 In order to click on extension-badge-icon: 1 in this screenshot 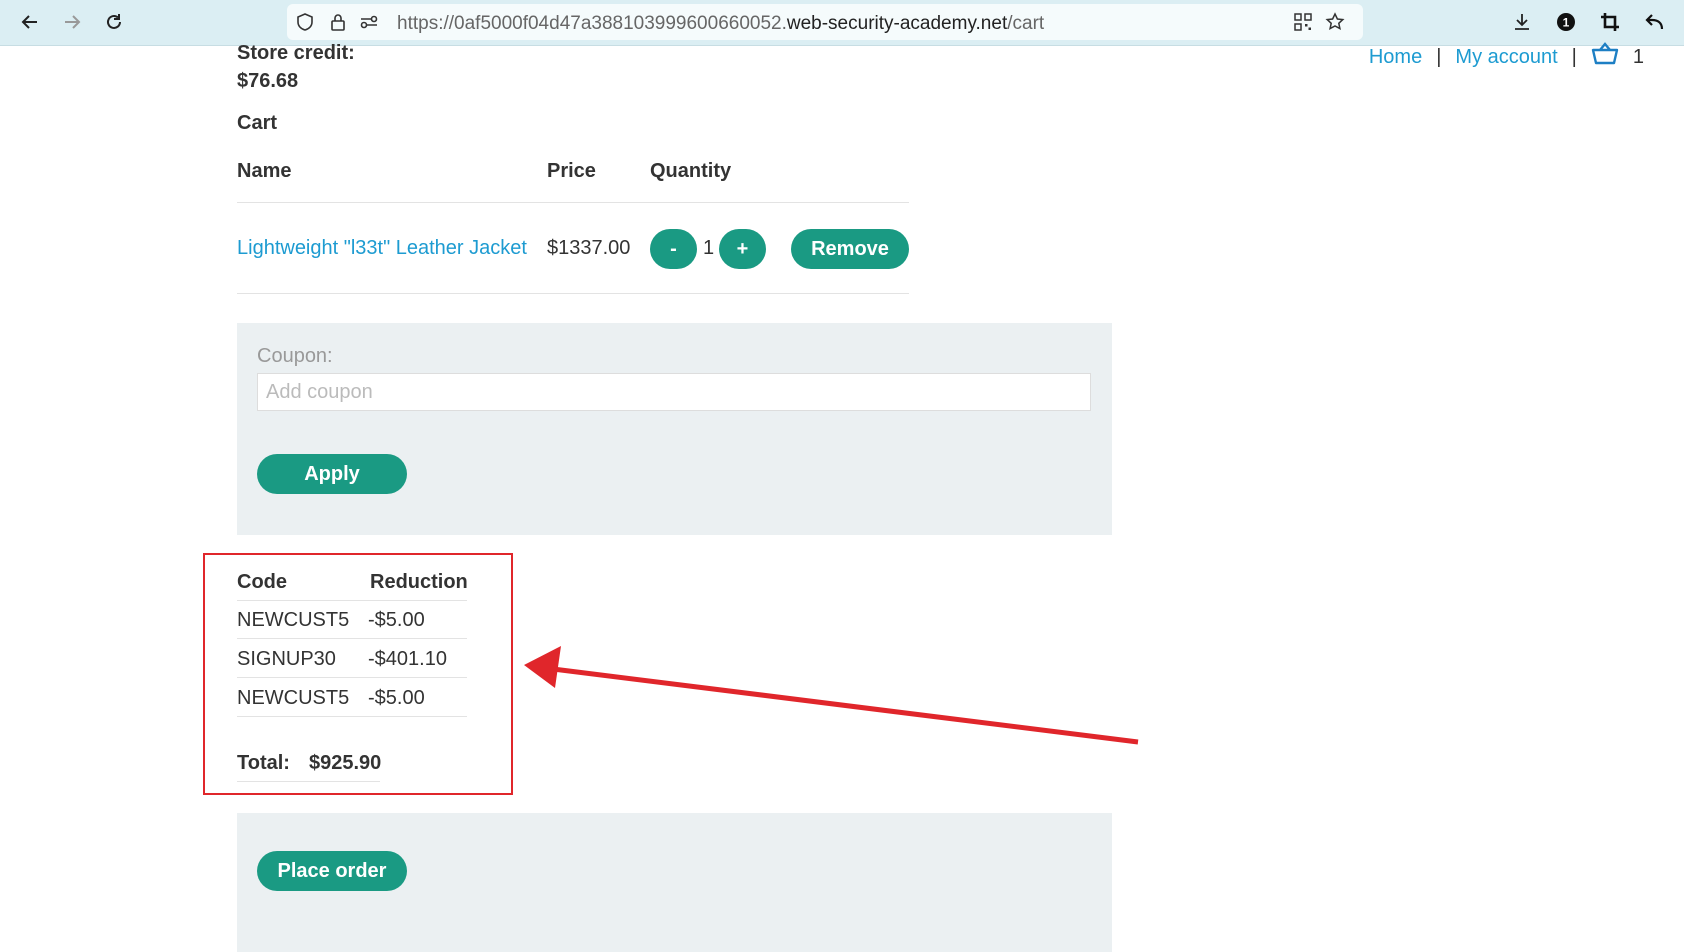, I will do `click(1566, 22)`.